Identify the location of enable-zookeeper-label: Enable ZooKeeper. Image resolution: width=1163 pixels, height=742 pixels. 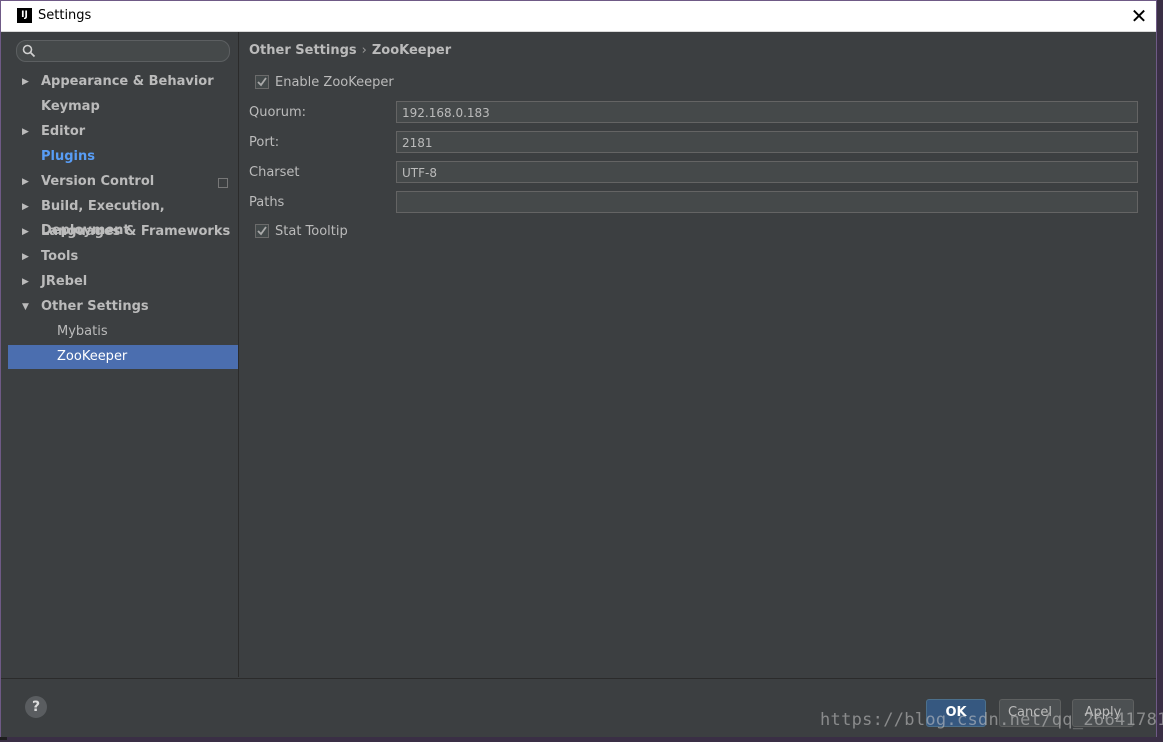
(334, 82).